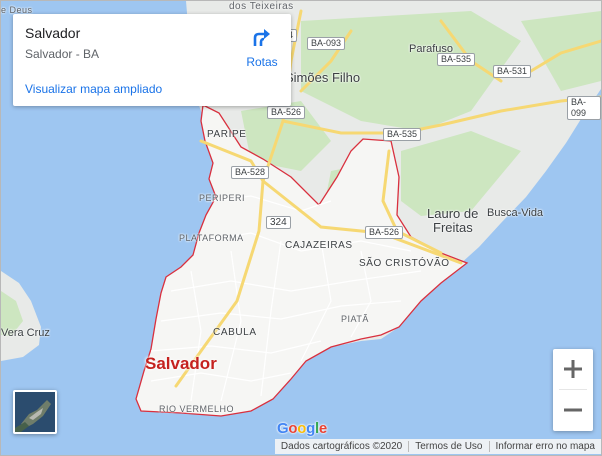  What do you see at coordinates (278, 222) in the screenshot?
I see `road-shield-br324: 324` at bounding box center [278, 222].